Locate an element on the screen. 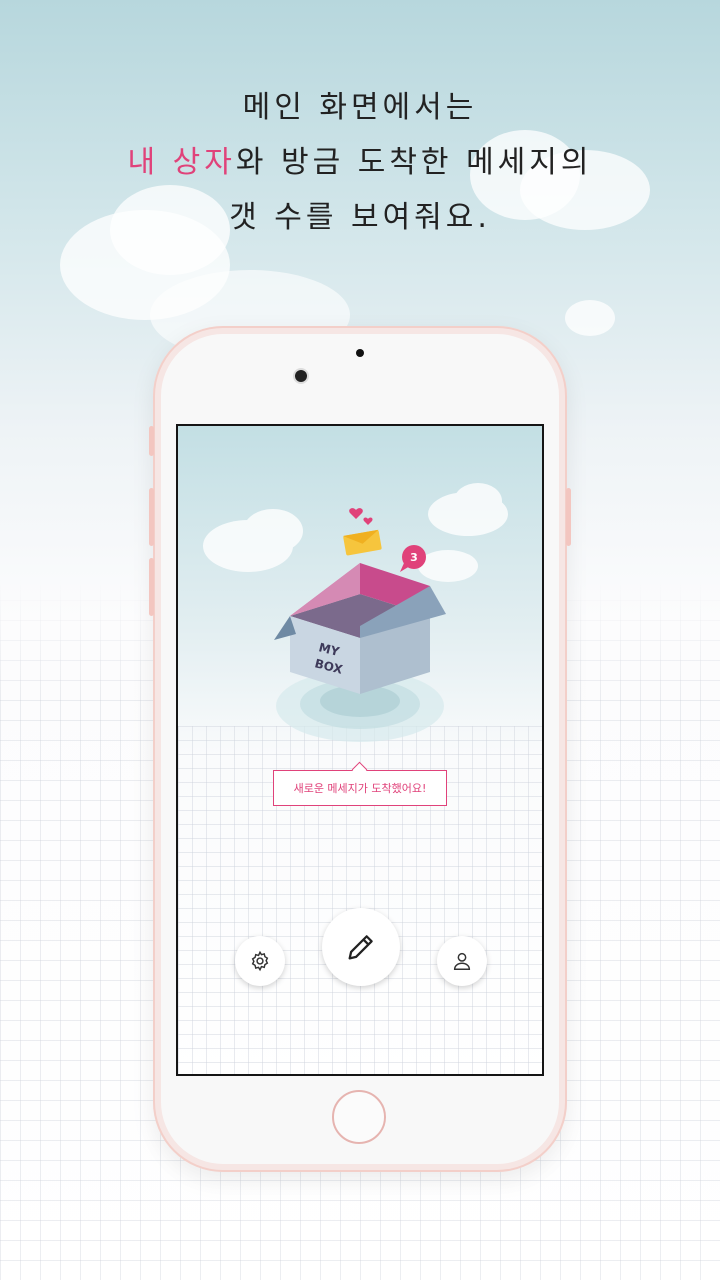 The height and width of the screenshot is (1280, 720). phone-volume-down is located at coordinates (151, 587).